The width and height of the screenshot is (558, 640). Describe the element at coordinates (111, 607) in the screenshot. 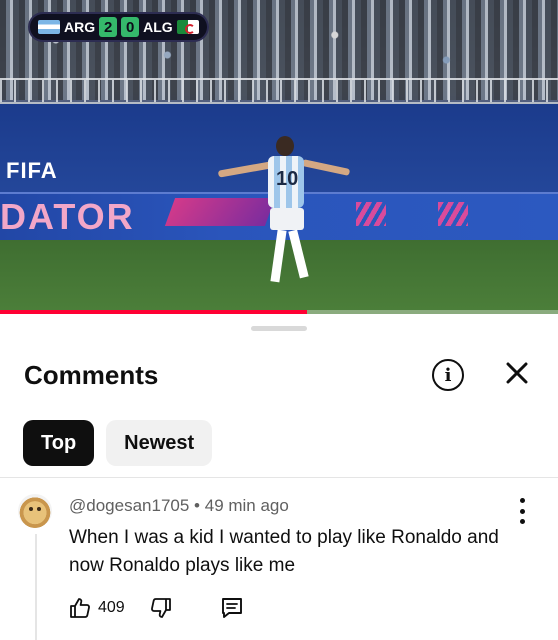

I see `like-count: 409` at that location.